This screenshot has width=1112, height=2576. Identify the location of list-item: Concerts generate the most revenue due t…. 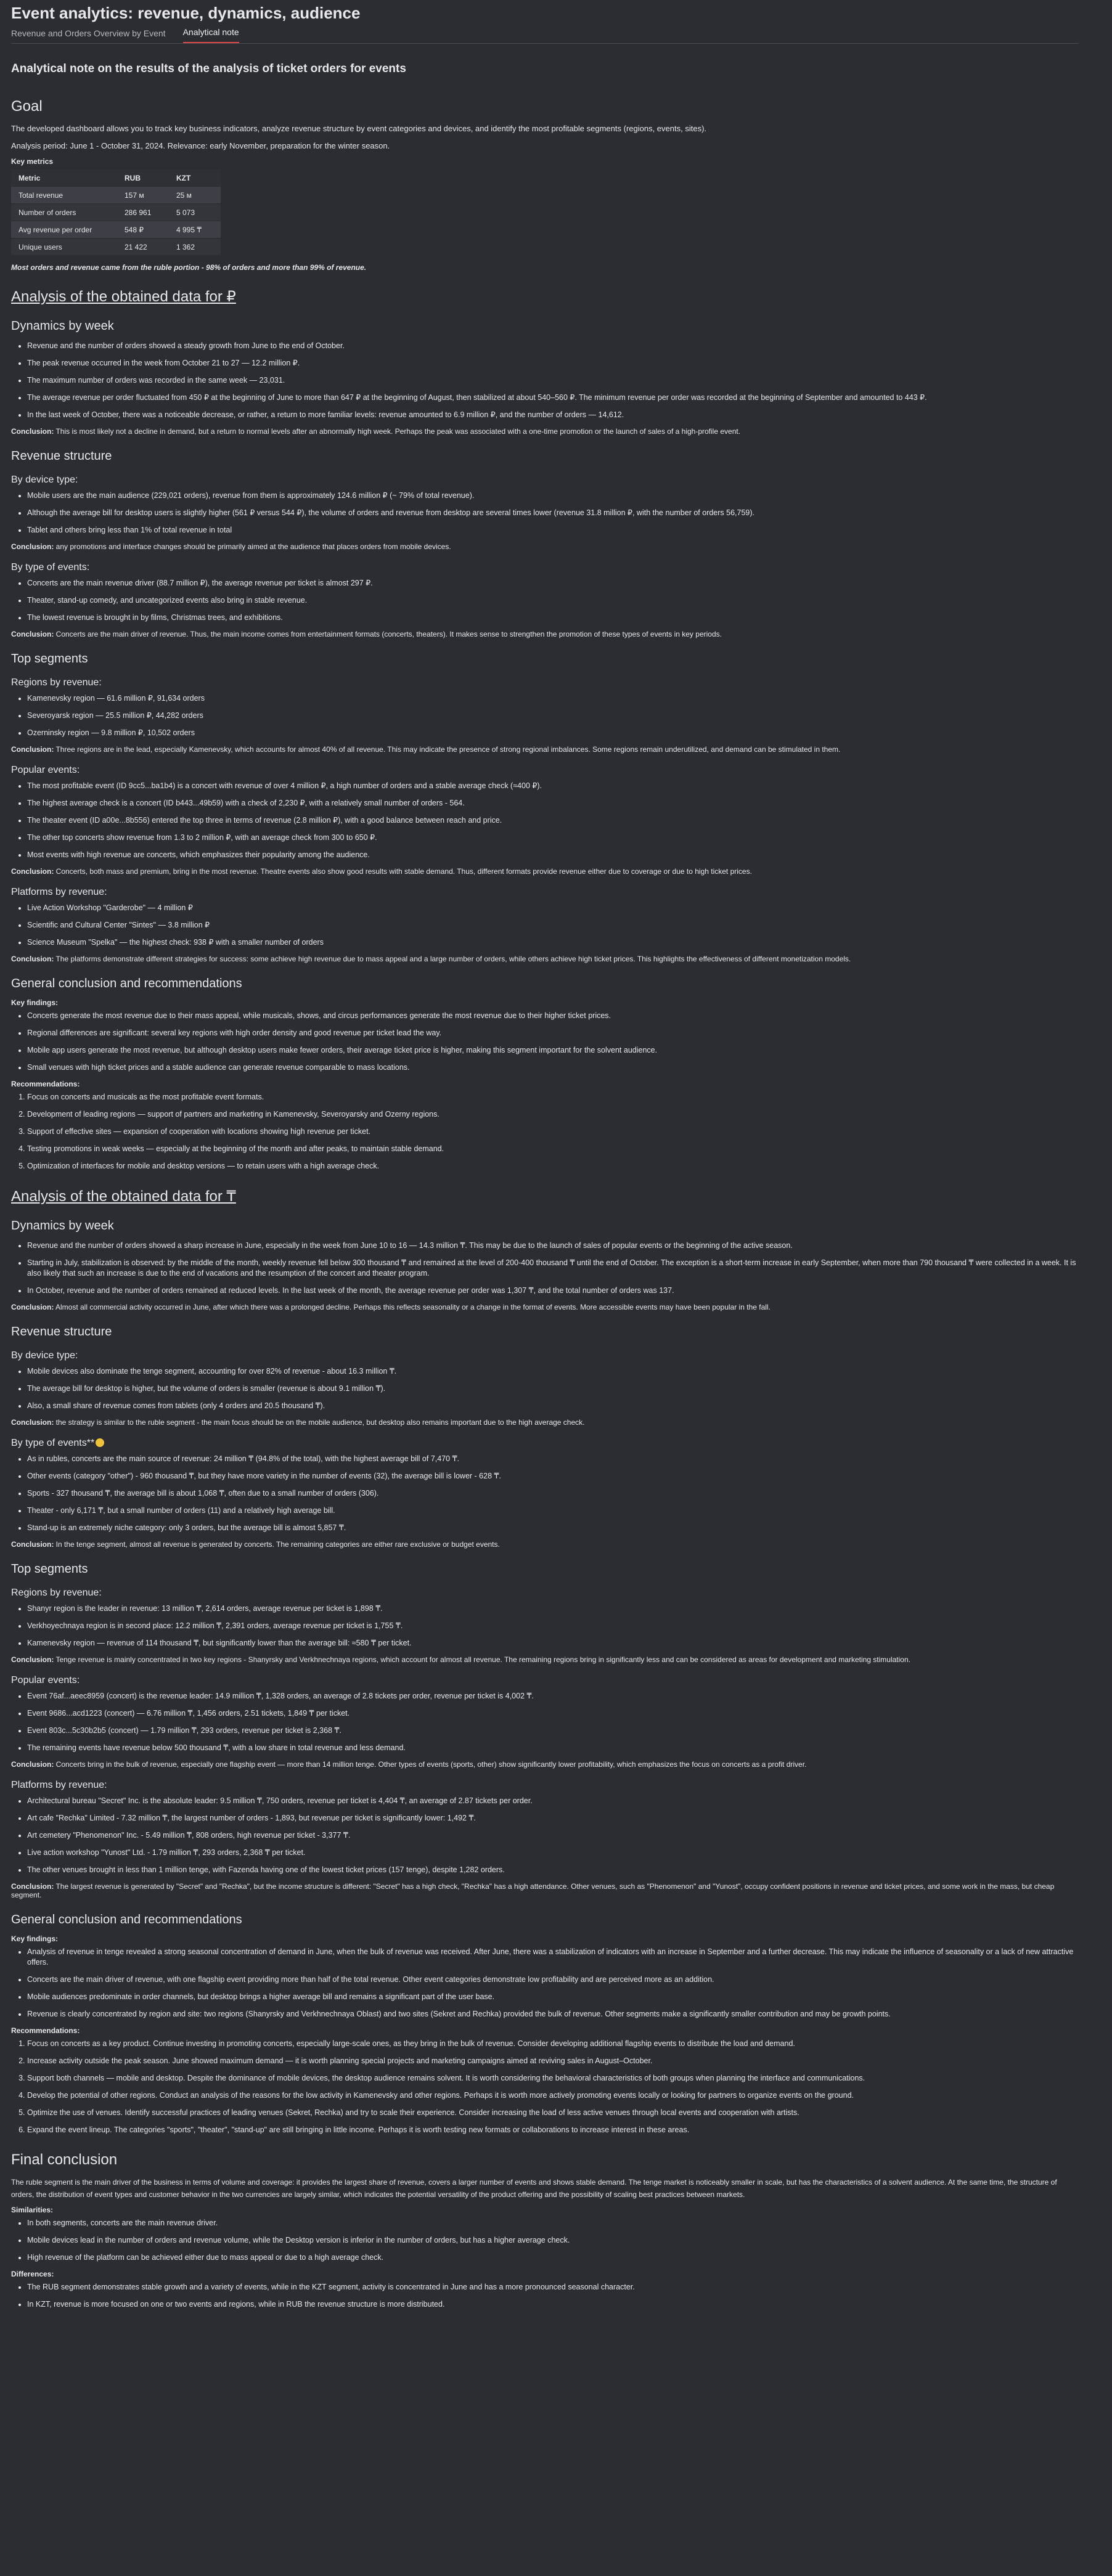
(553, 1016).